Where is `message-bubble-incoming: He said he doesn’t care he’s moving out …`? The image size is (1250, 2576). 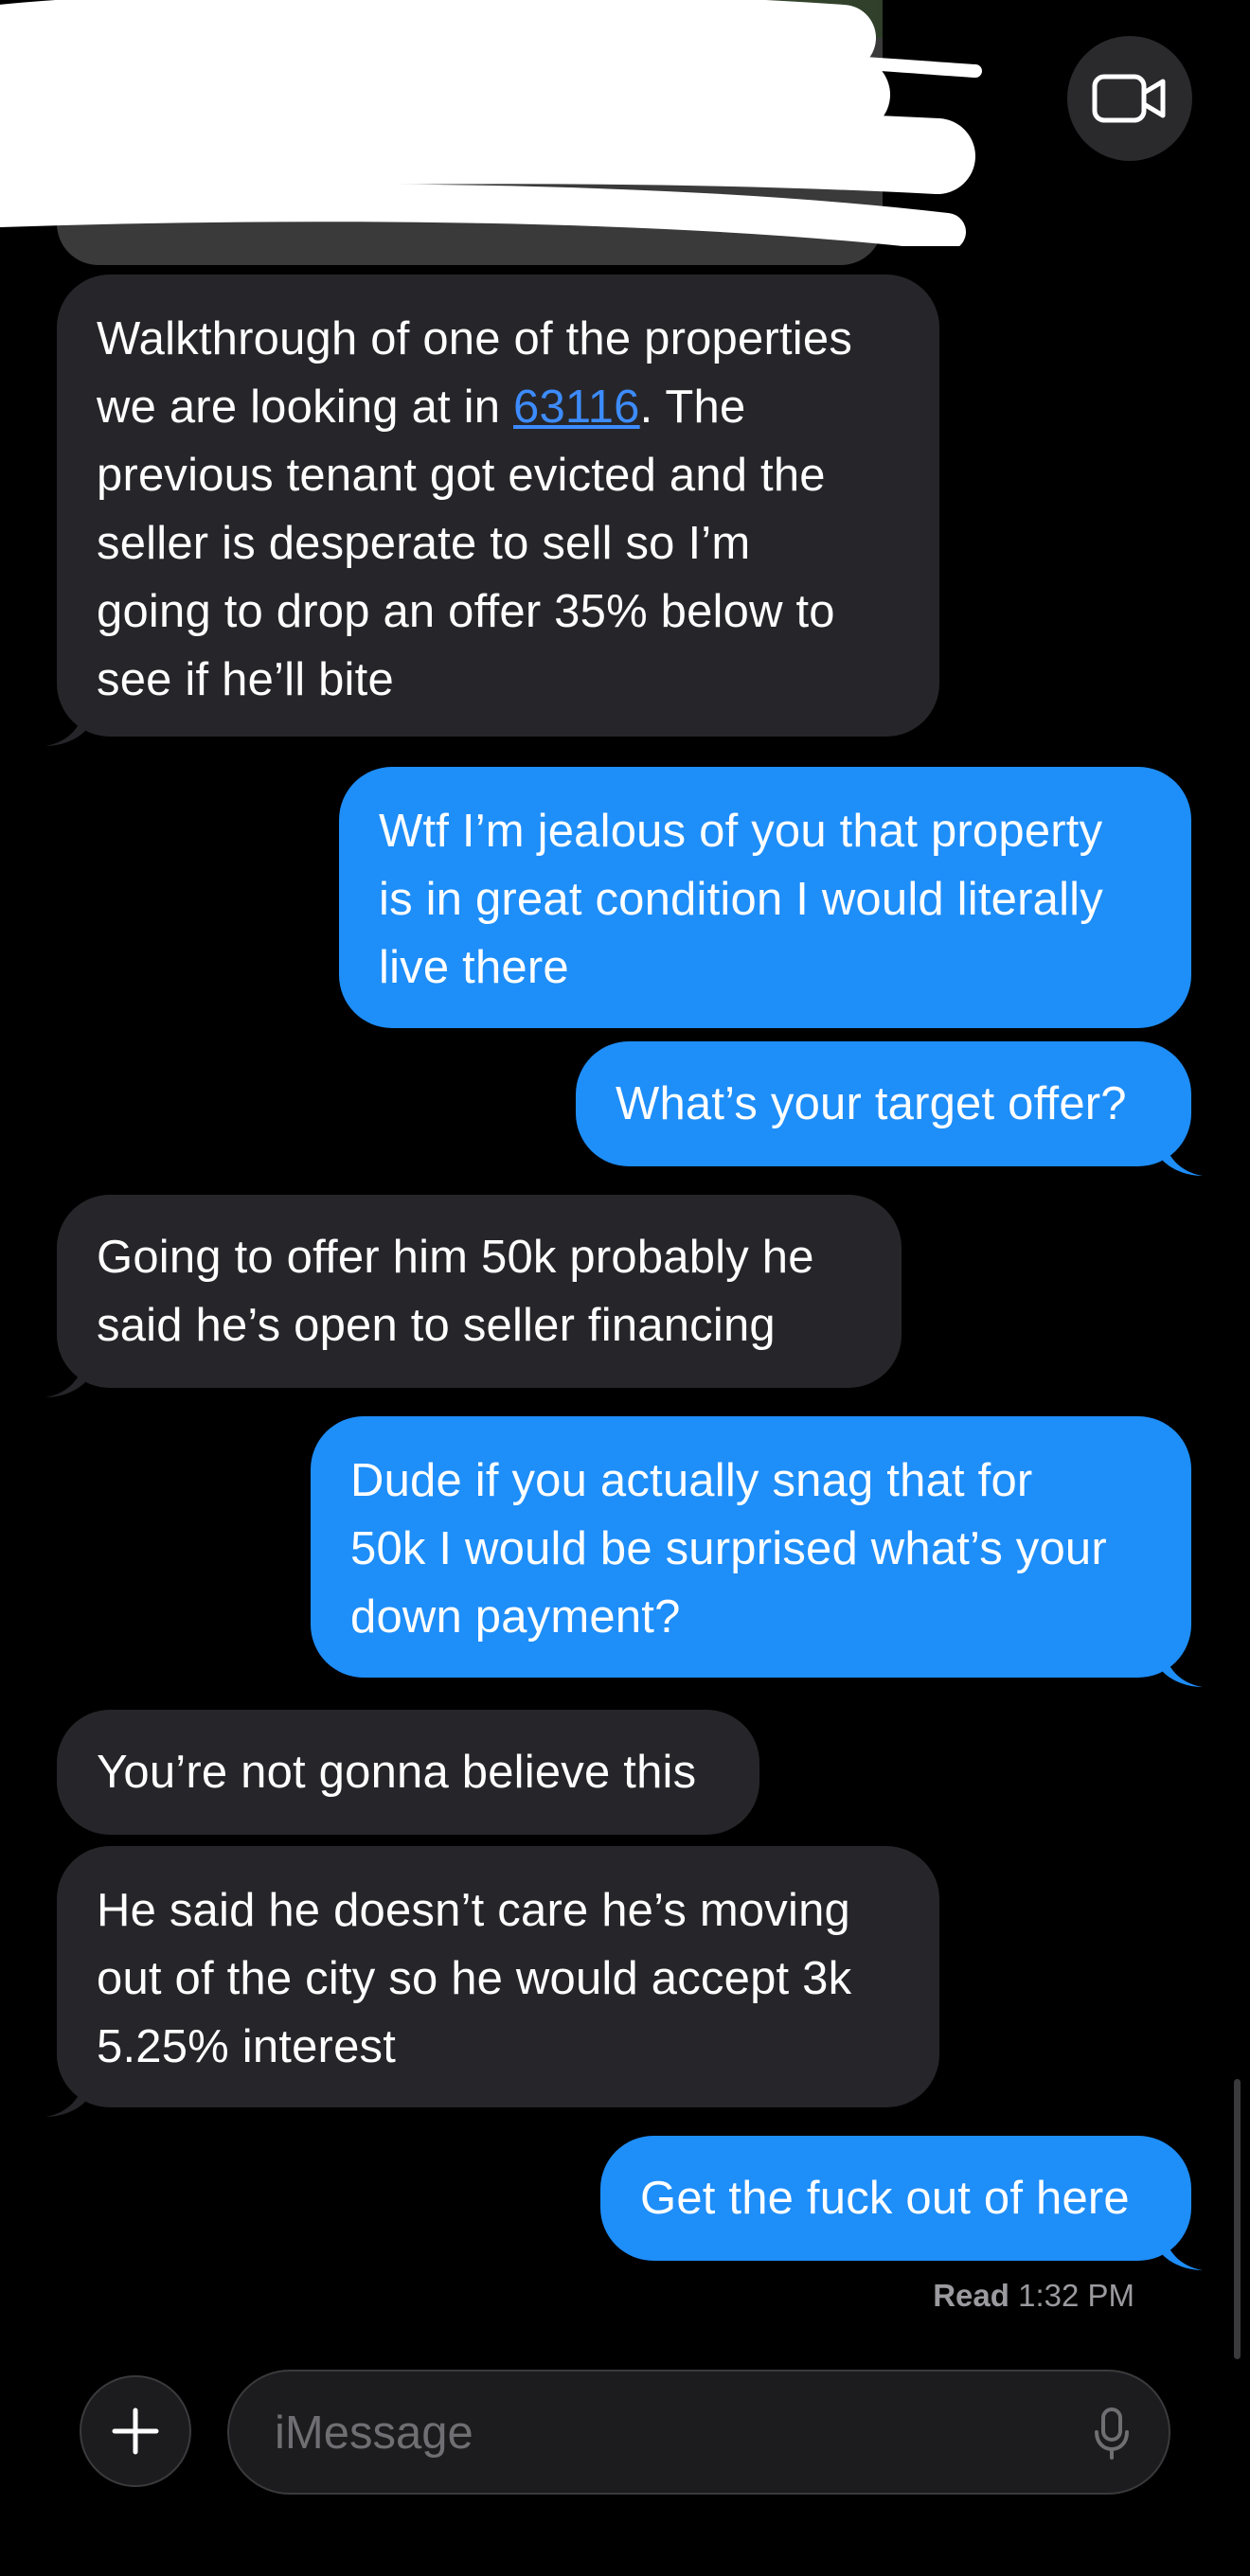 message-bubble-incoming: He said he doesn’t care he’s moving out … is located at coordinates (492, 1982).